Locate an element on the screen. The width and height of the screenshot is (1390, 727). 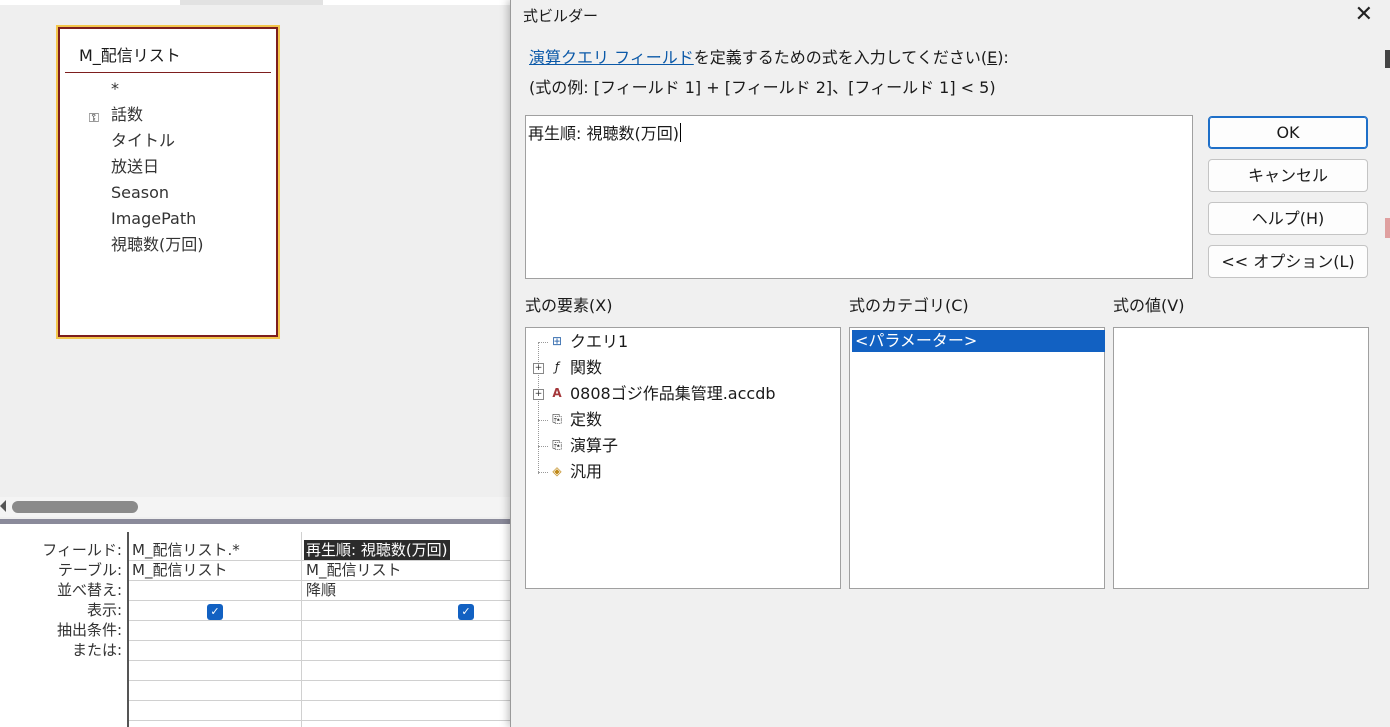
row-label-show: 表示: is located at coordinates (104, 610).